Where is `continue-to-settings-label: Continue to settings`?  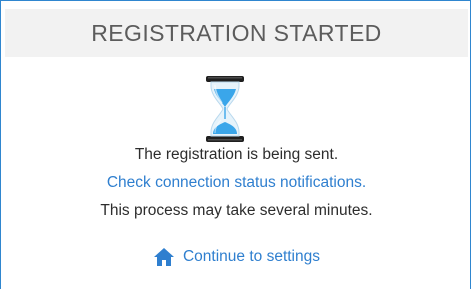 continue-to-settings-label: Continue to settings is located at coordinates (251, 256).